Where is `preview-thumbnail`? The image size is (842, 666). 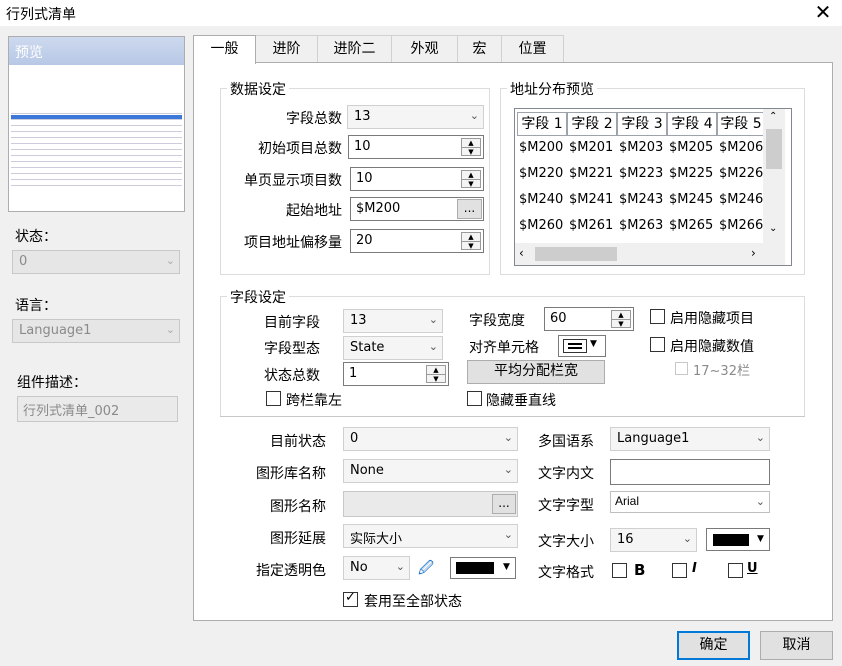
preview-thumbnail is located at coordinates (96, 154).